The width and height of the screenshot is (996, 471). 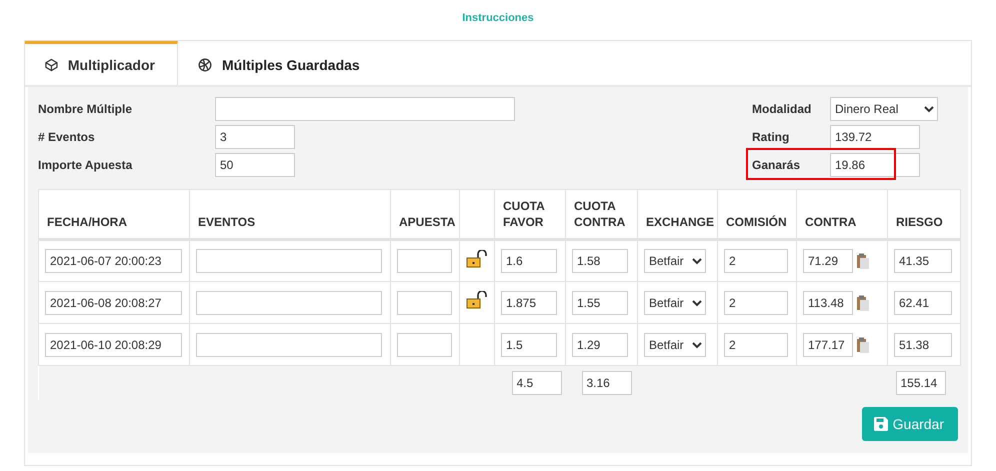 What do you see at coordinates (86, 109) in the screenshot?
I see `field-label: Nombre Múltiple` at bounding box center [86, 109].